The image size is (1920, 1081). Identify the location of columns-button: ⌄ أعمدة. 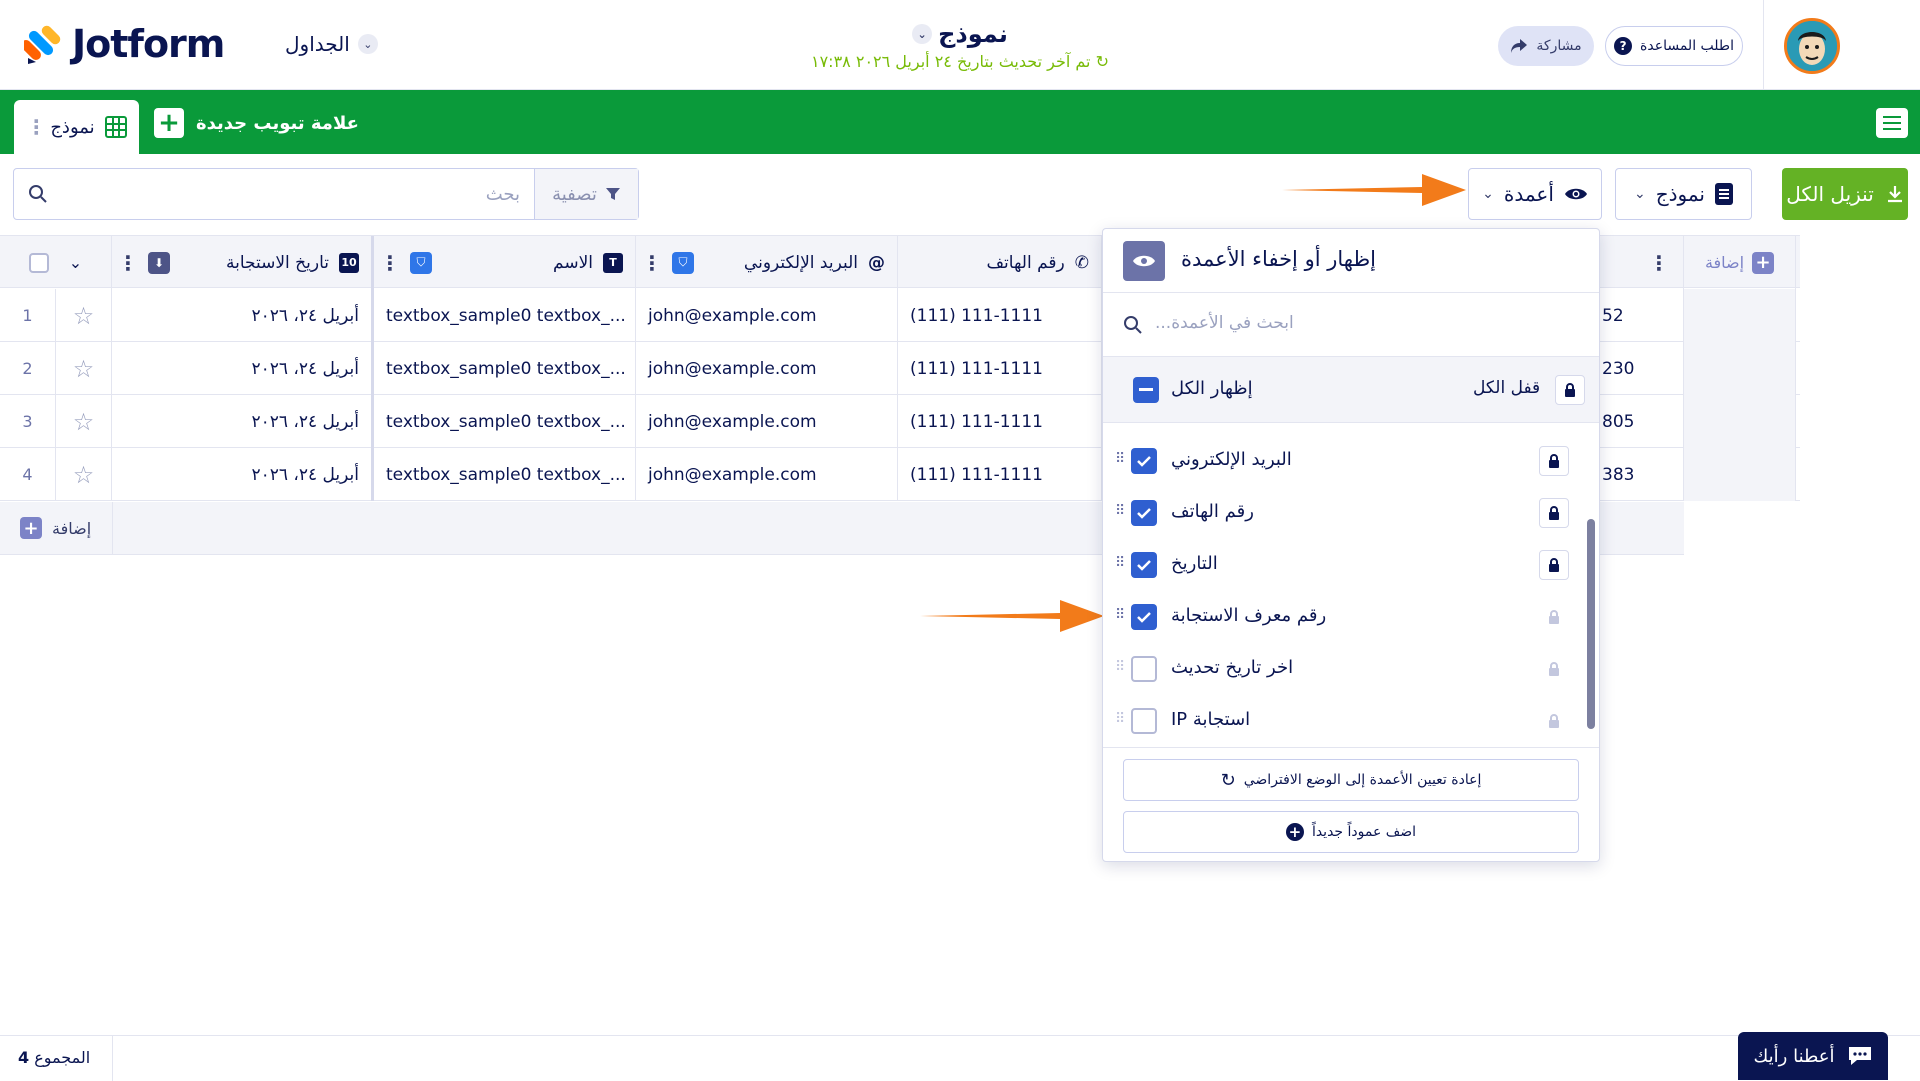
(1535, 194).